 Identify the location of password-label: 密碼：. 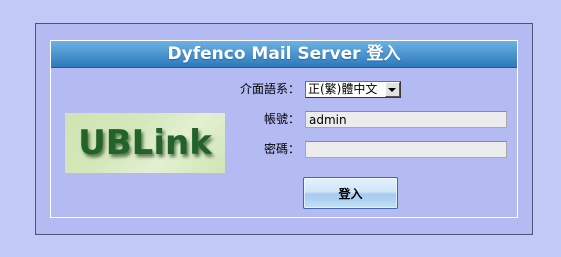
(281, 149).